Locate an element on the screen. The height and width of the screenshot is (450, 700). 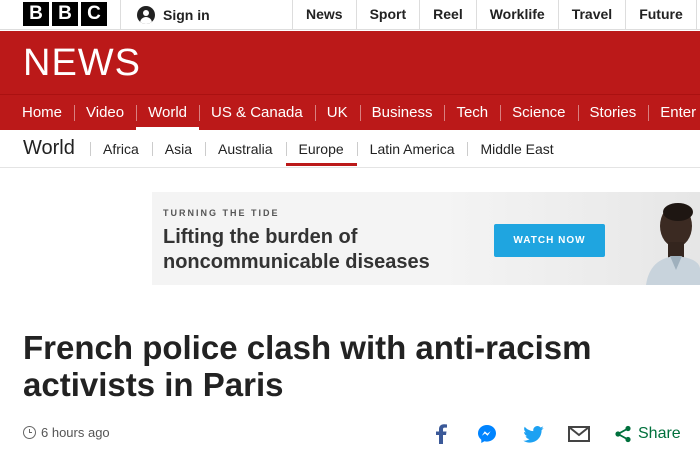
top-nav: News Sport Reel Worklife Travel Future M is located at coordinates (496, 15).